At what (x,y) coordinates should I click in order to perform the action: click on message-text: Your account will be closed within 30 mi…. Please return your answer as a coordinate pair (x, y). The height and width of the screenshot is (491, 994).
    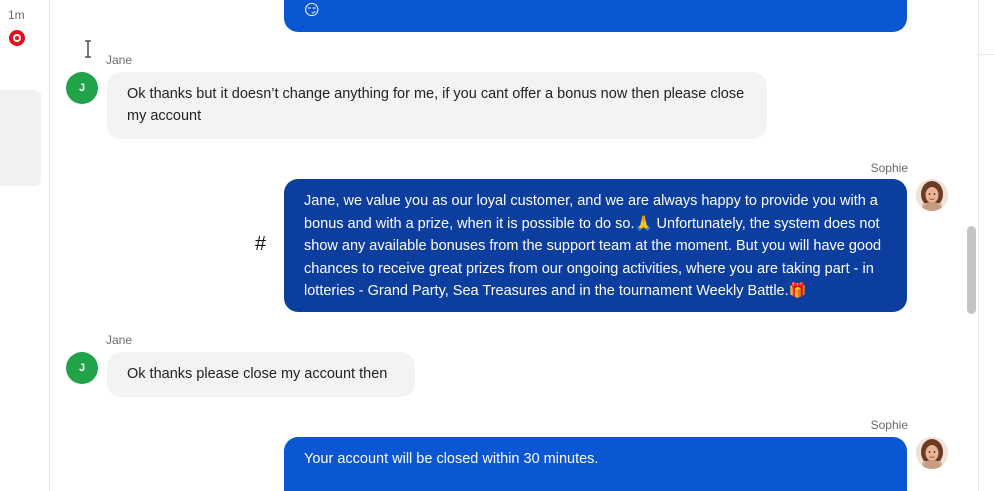
    Looking at the image, I should click on (451, 459).